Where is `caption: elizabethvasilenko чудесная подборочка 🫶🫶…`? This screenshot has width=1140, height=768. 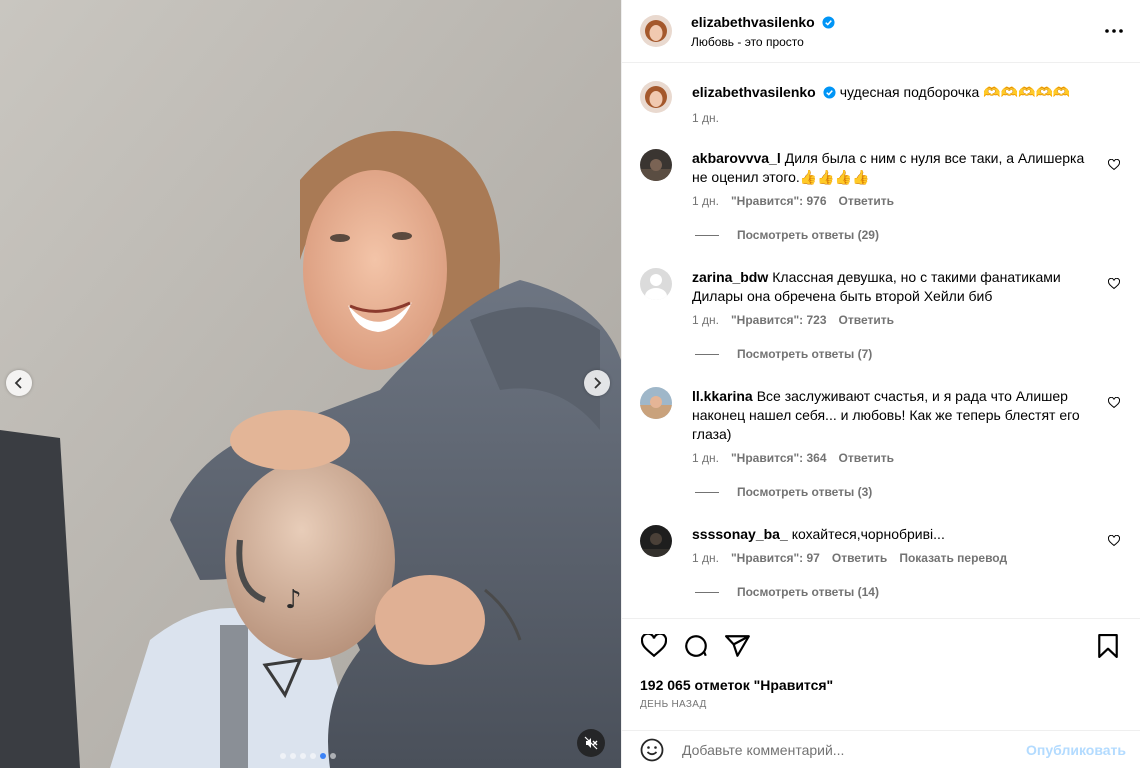 caption: elizabethvasilenko чудесная подборочка 🫶🫶… is located at coordinates (881, 103).